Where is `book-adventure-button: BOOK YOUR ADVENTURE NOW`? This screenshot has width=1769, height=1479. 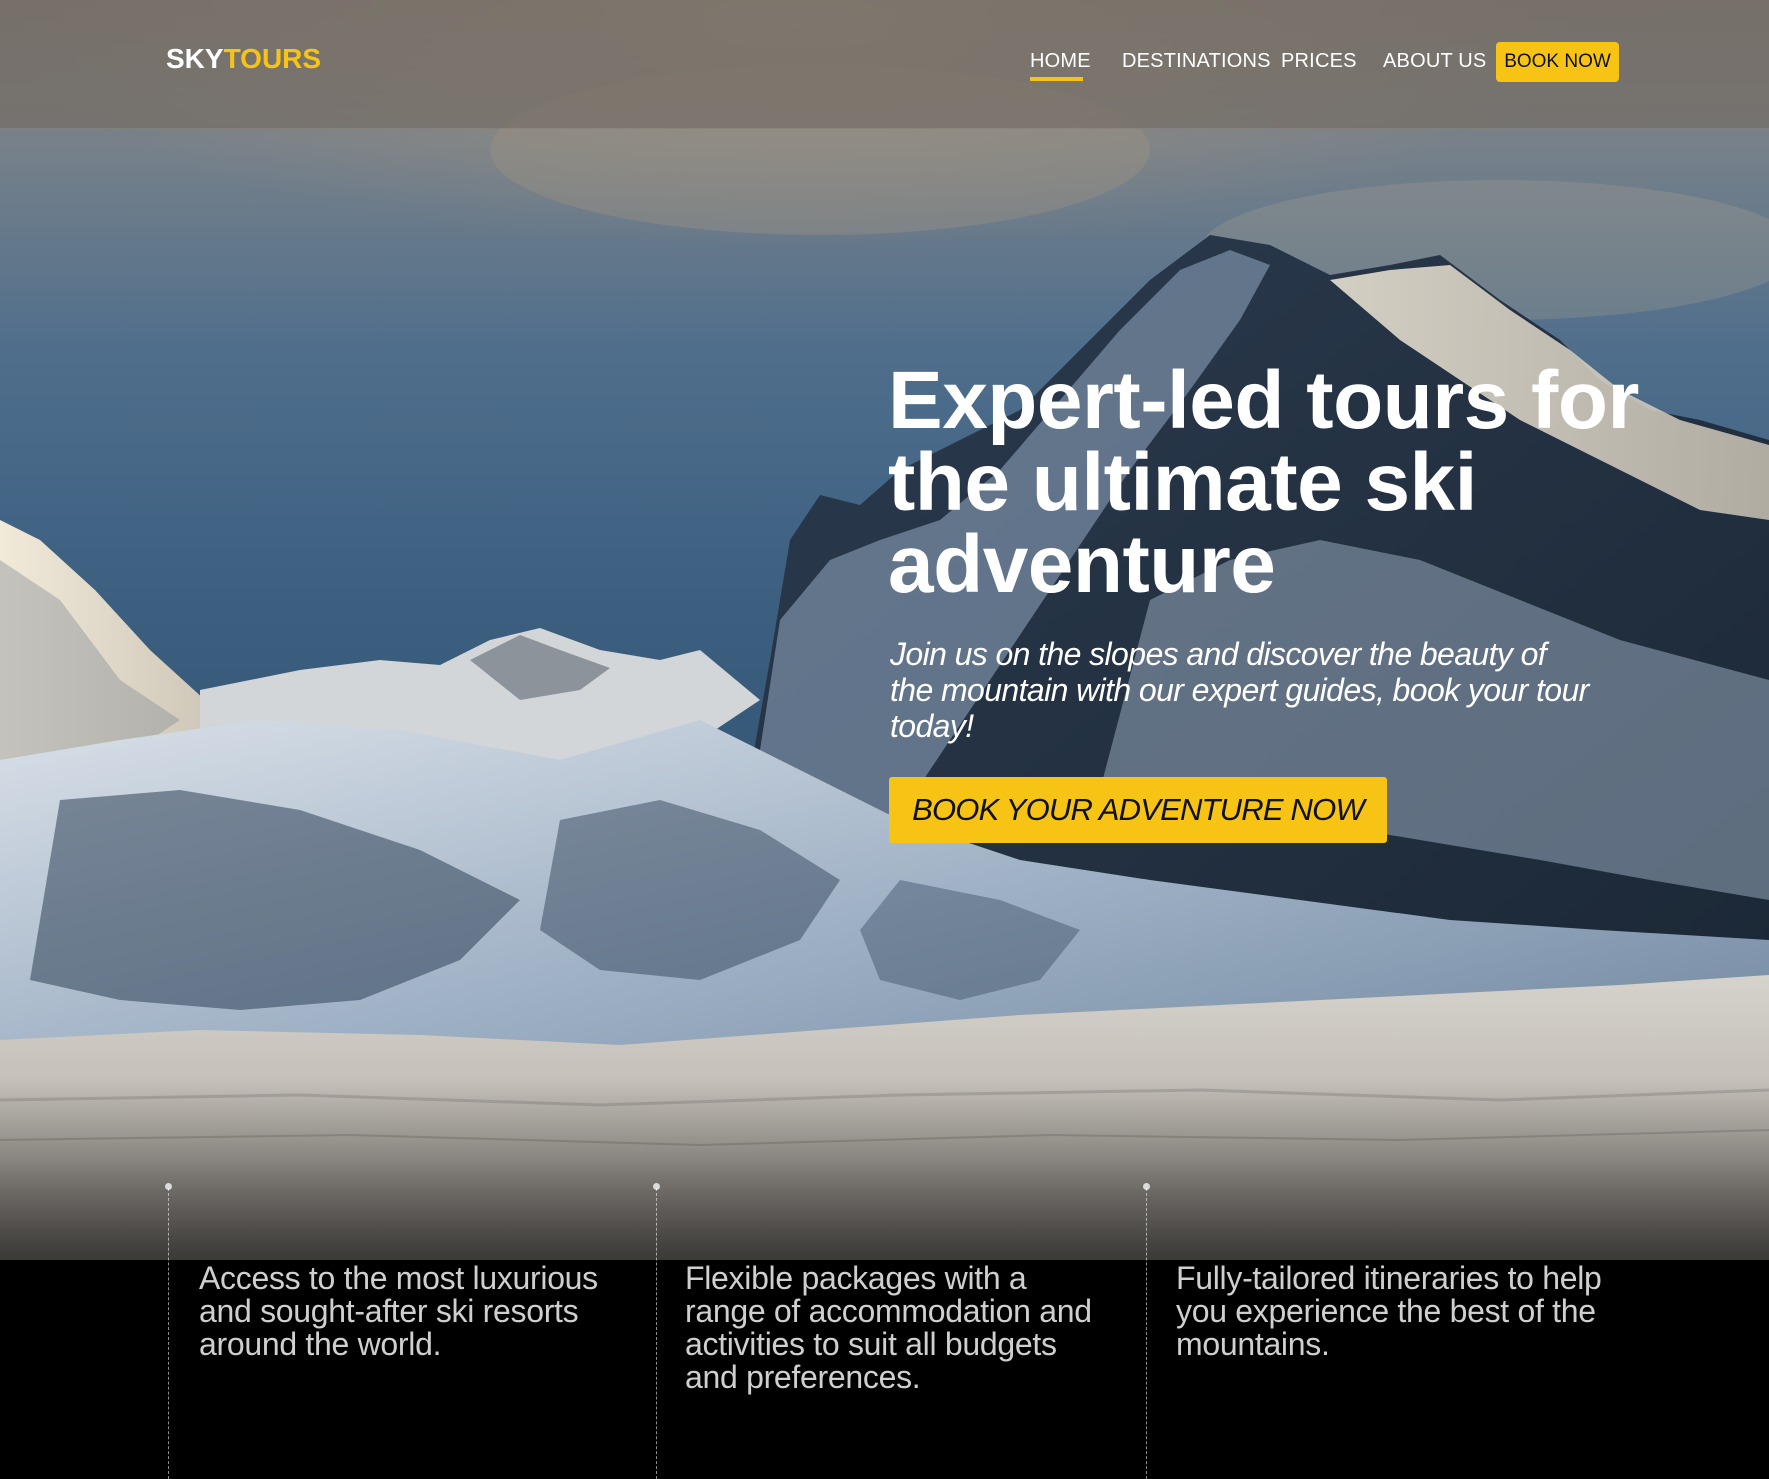
book-adventure-button: BOOK YOUR ADVENTURE NOW is located at coordinates (1138, 810).